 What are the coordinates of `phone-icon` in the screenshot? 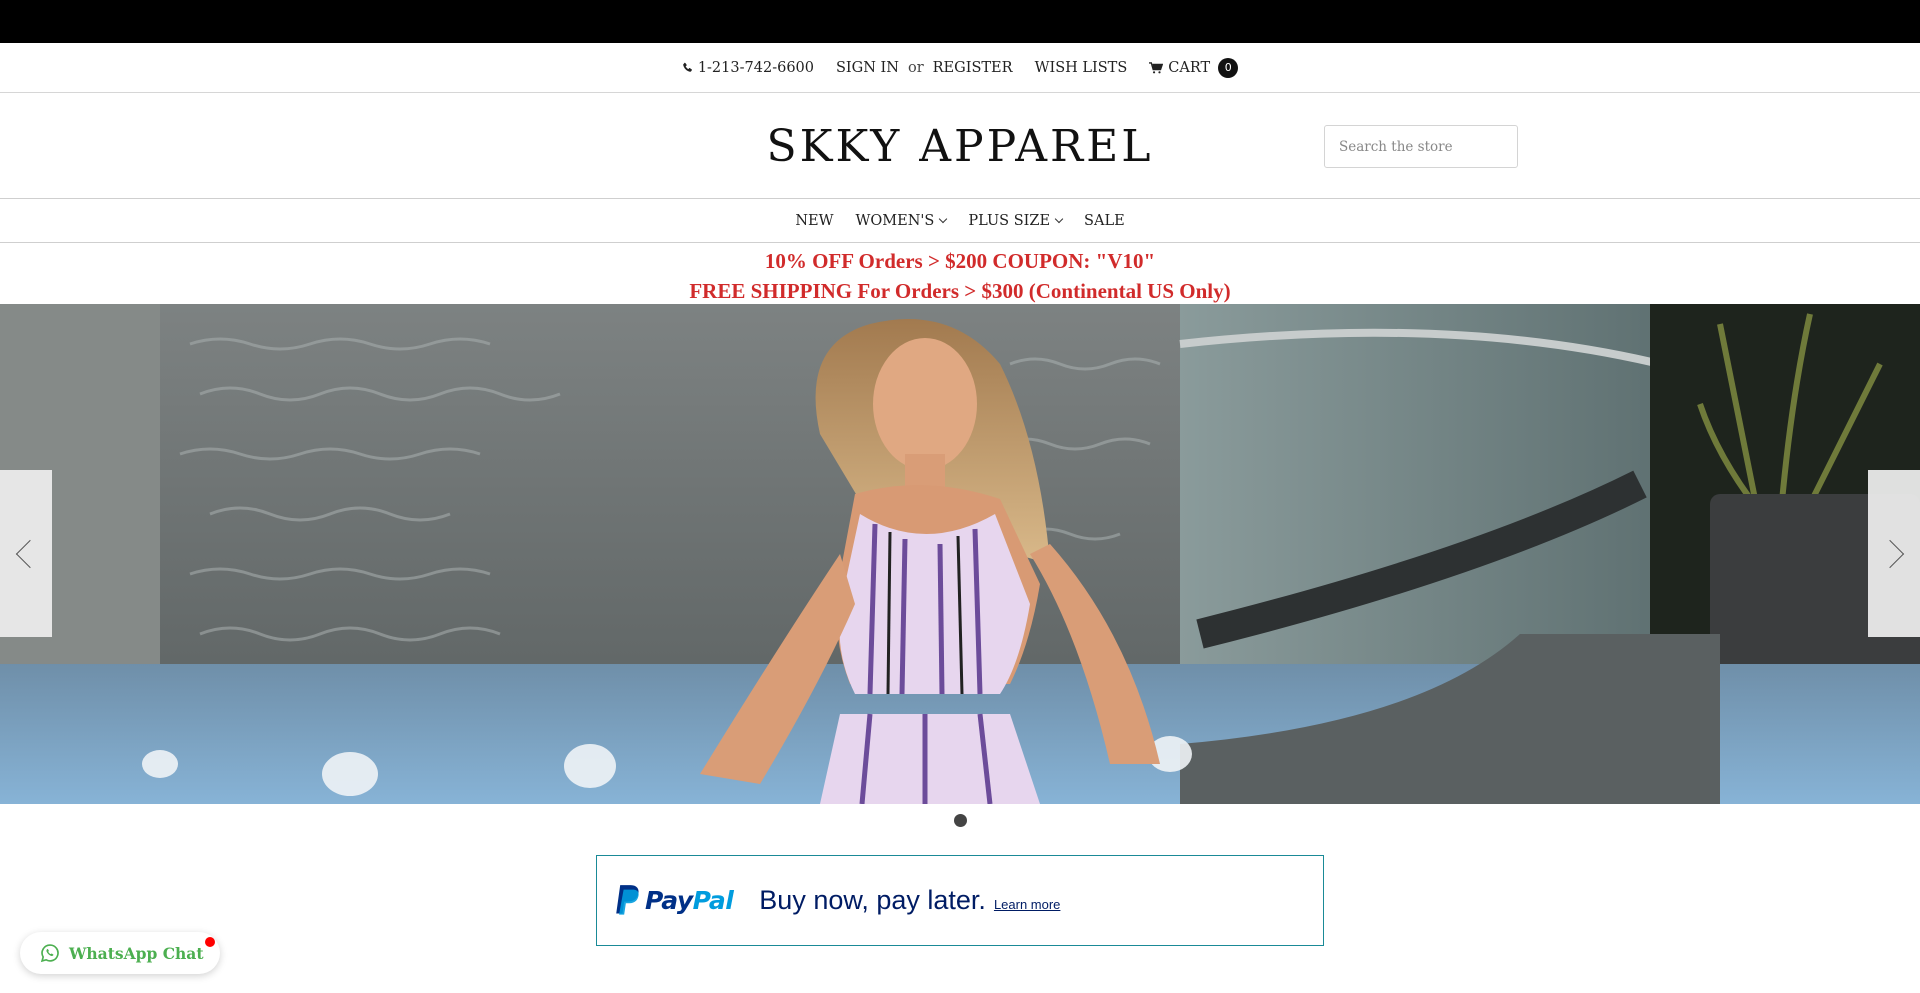 It's located at (687, 67).